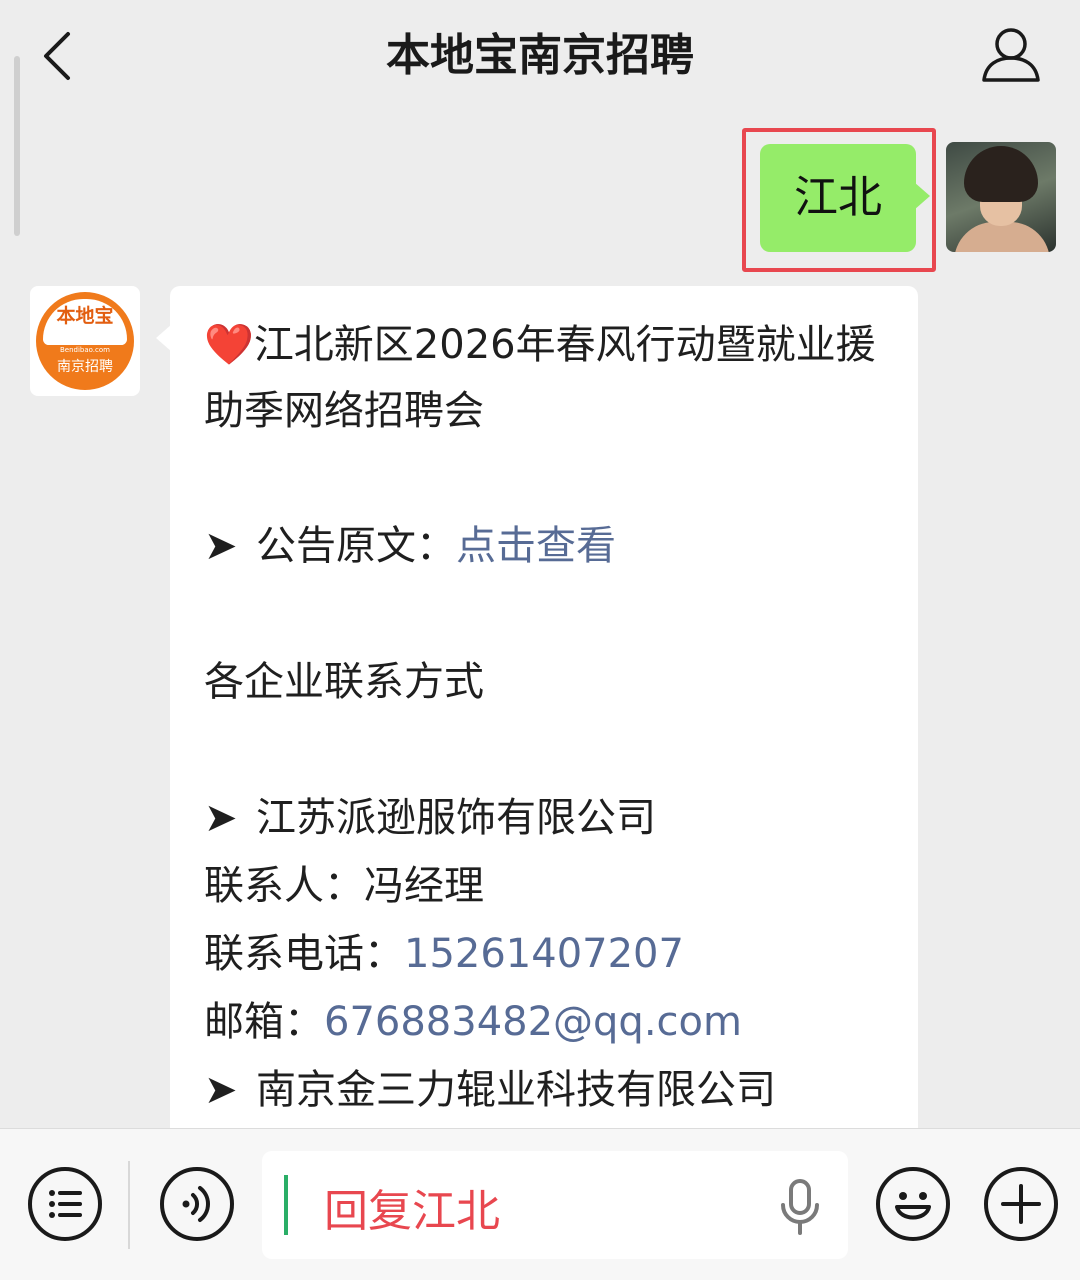 Image resolution: width=1080 pixels, height=1280 pixels. I want to click on list-menu-icon, so click(65, 1204).